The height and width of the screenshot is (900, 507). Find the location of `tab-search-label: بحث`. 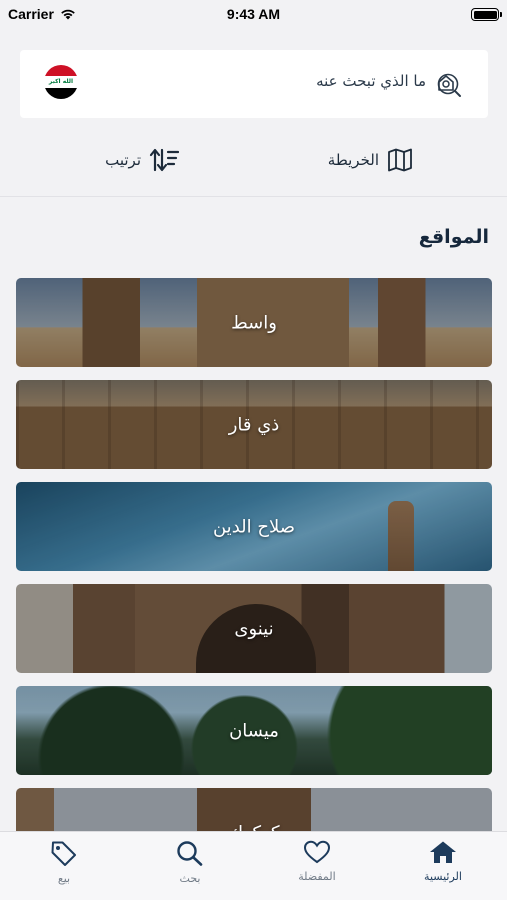

tab-search-label: بحث is located at coordinates (190, 878).